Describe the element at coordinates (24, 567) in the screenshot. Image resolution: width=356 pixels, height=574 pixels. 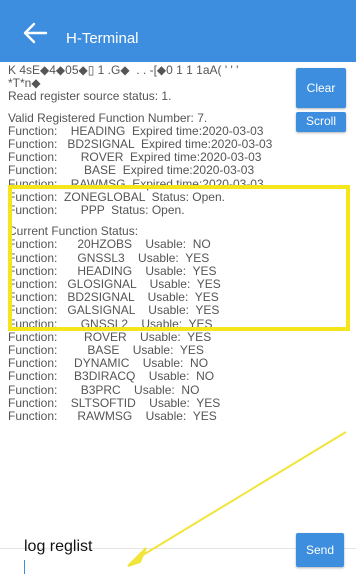
I see `text-caret` at that location.